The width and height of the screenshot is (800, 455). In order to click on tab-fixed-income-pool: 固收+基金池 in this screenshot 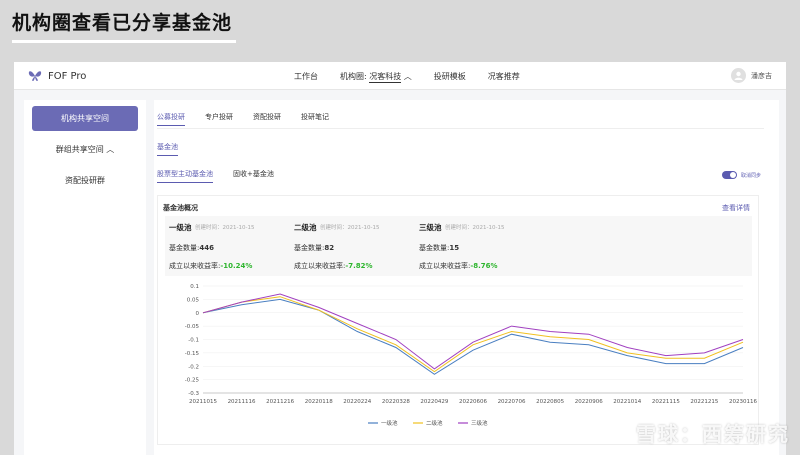, I will do `click(253, 176)`.